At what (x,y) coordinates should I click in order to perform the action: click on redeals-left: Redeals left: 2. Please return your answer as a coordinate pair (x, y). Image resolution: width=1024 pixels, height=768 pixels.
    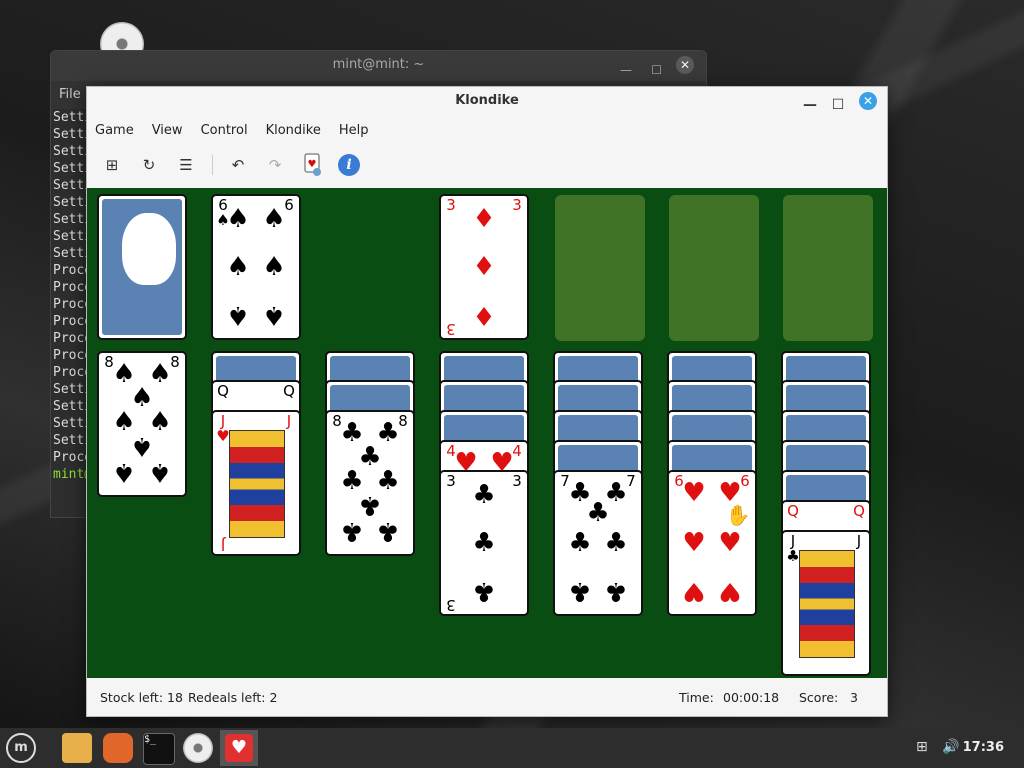
    Looking at the image, I should click on (233, 697).